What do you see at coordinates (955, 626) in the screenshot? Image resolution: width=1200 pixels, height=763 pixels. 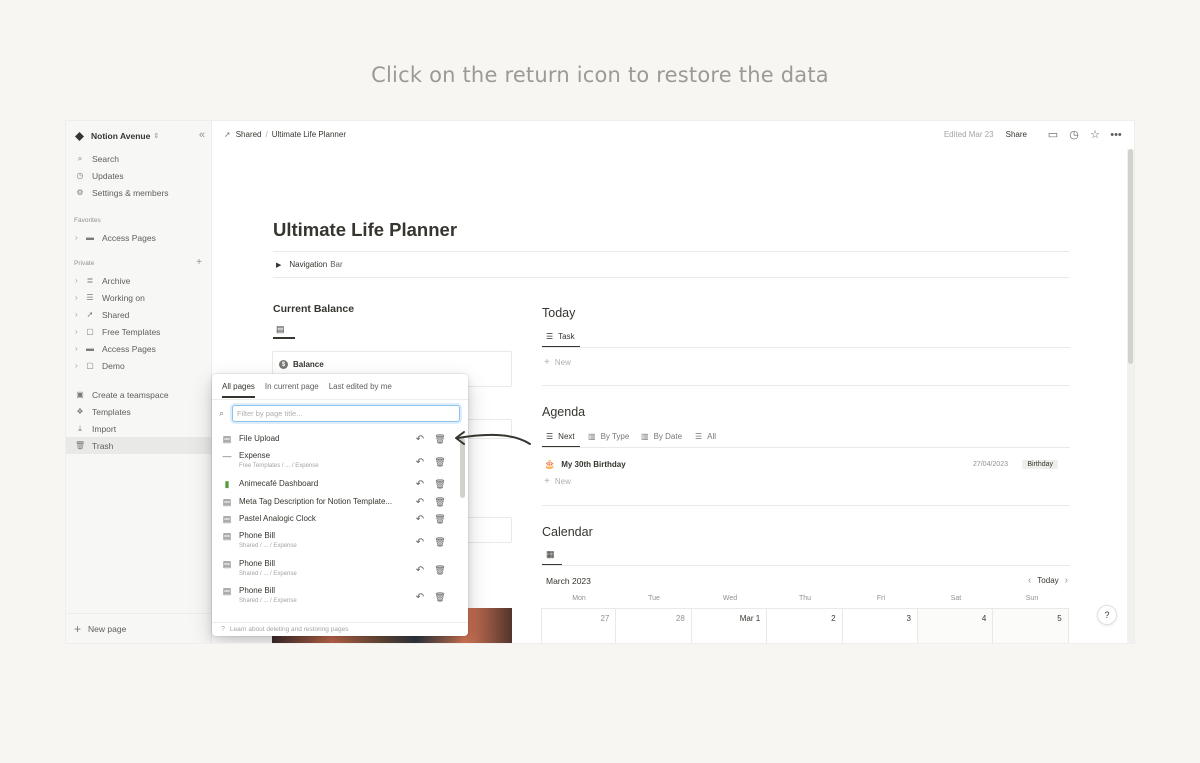 I see `calendar-cell: 4` at bounding box center [955, 626].